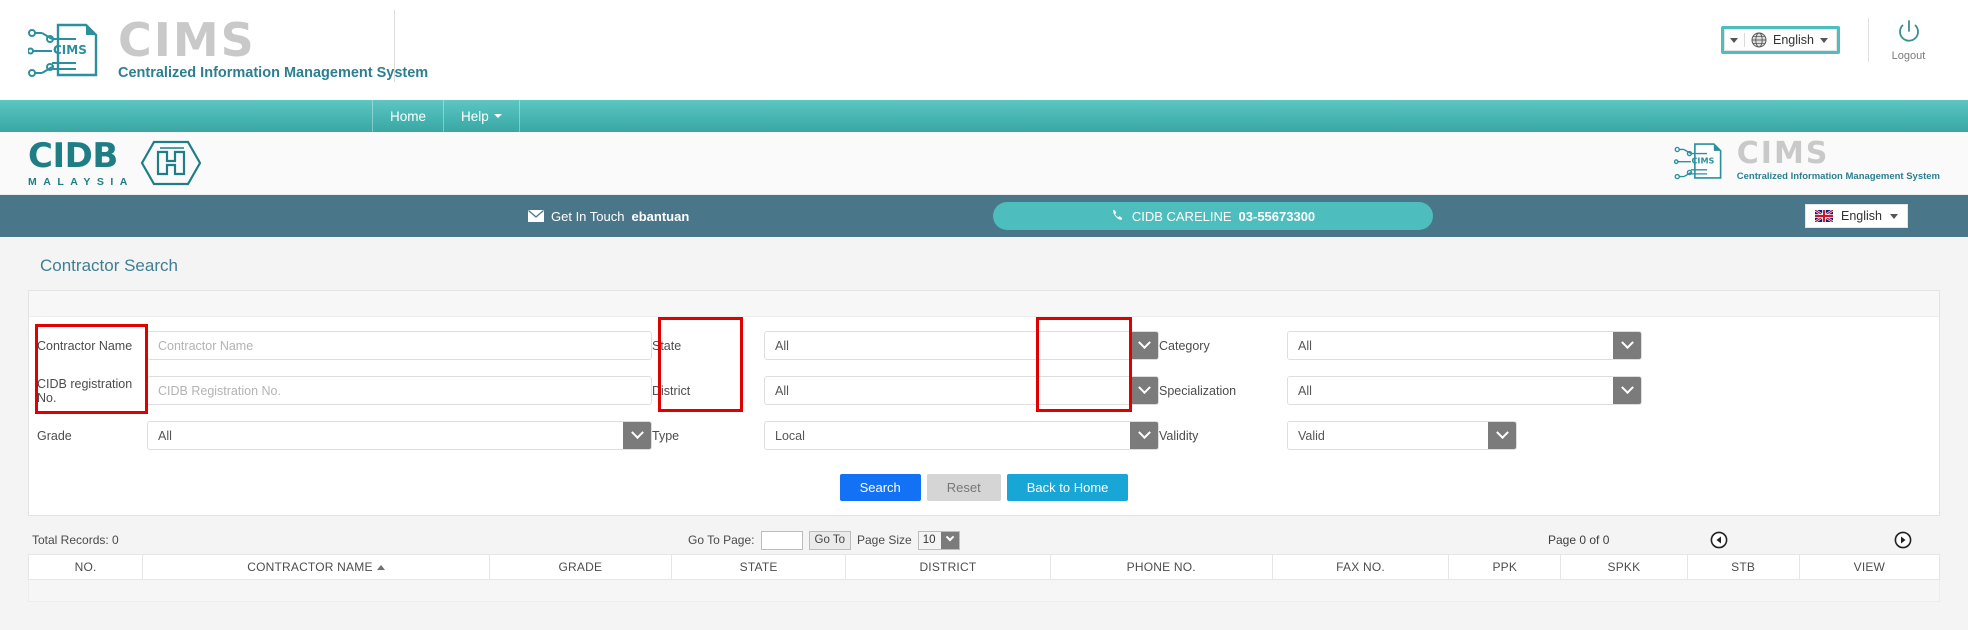 Image resolution: width=1968 pixels, height=630 pixels. I want to click on field-cidb-registration-no, so click(399, 390).